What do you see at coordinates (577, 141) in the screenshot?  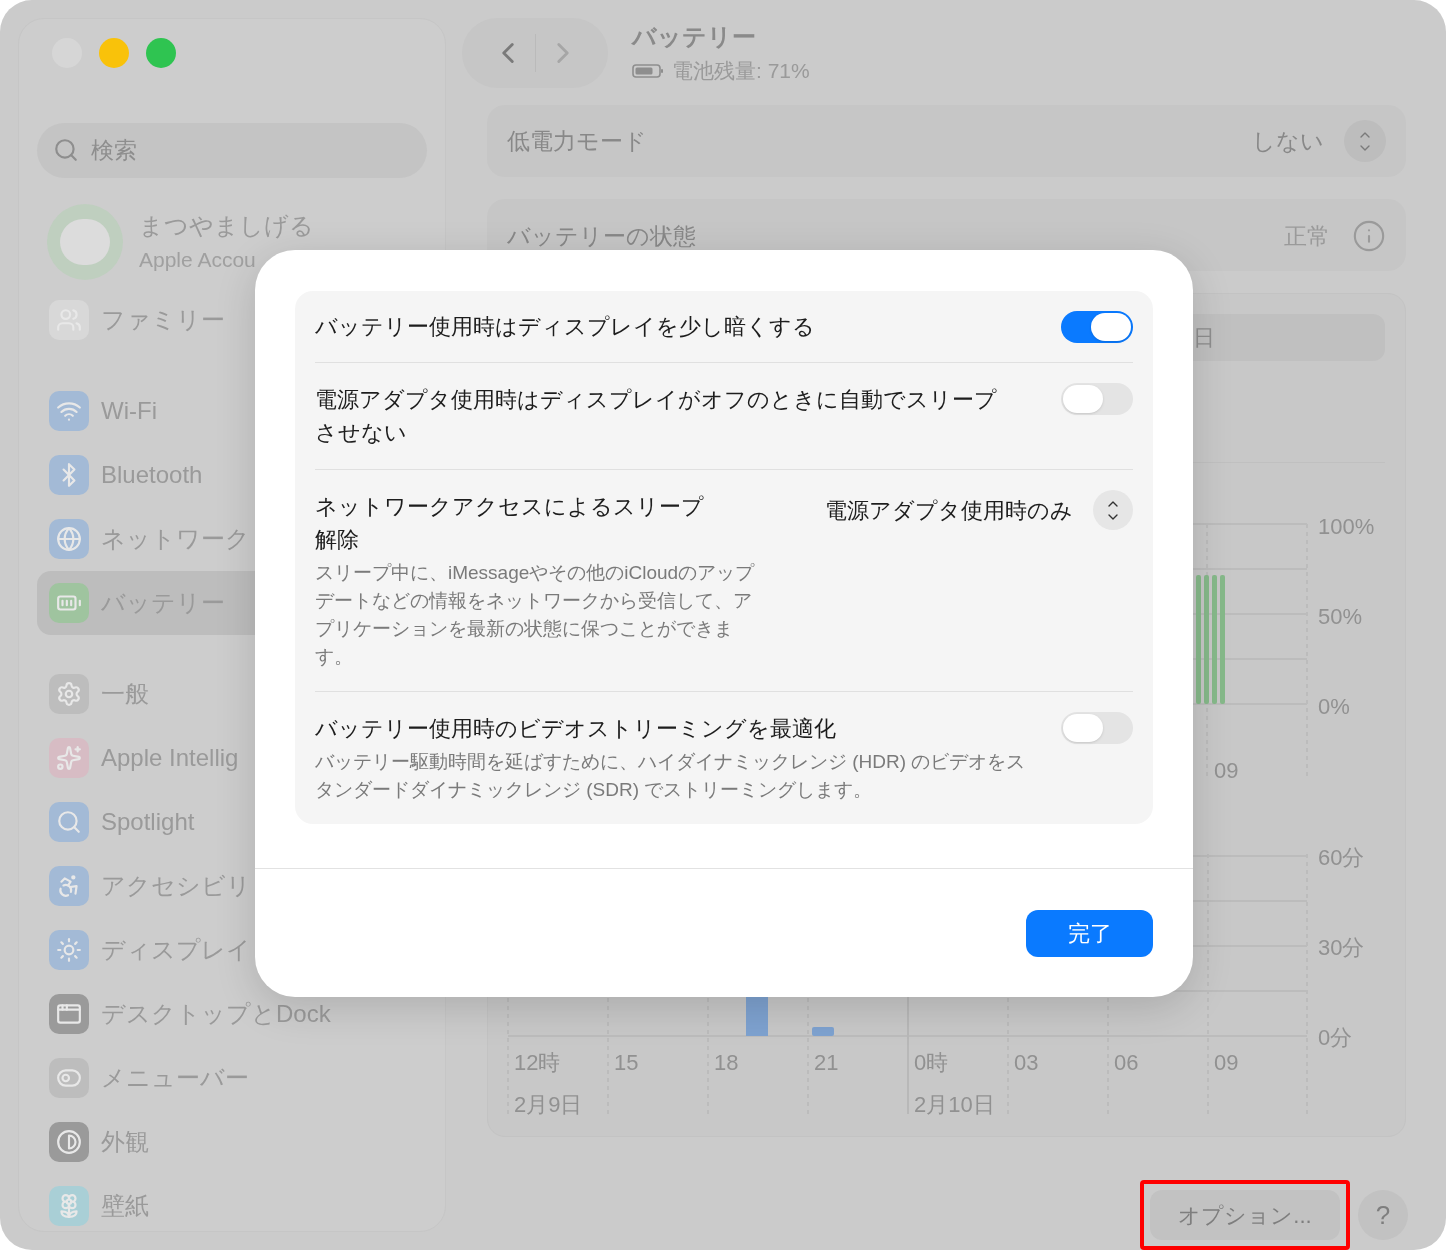 I see `row-label: 低電力モード` at bounding box center [577, 141].